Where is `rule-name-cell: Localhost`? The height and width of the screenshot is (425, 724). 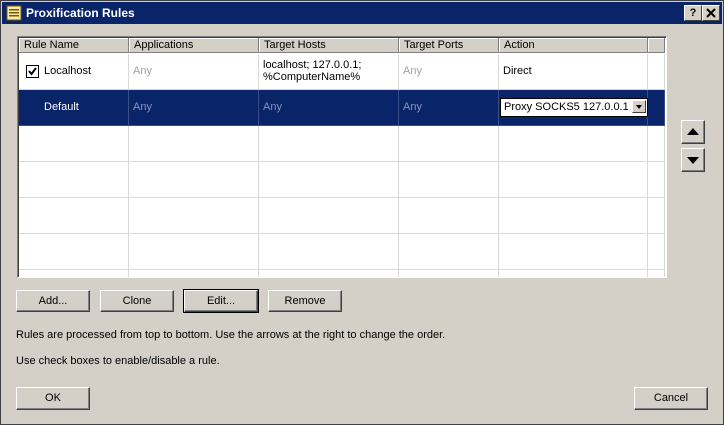
rule-name-cell: Localhost is located at coordinates (74, 72).